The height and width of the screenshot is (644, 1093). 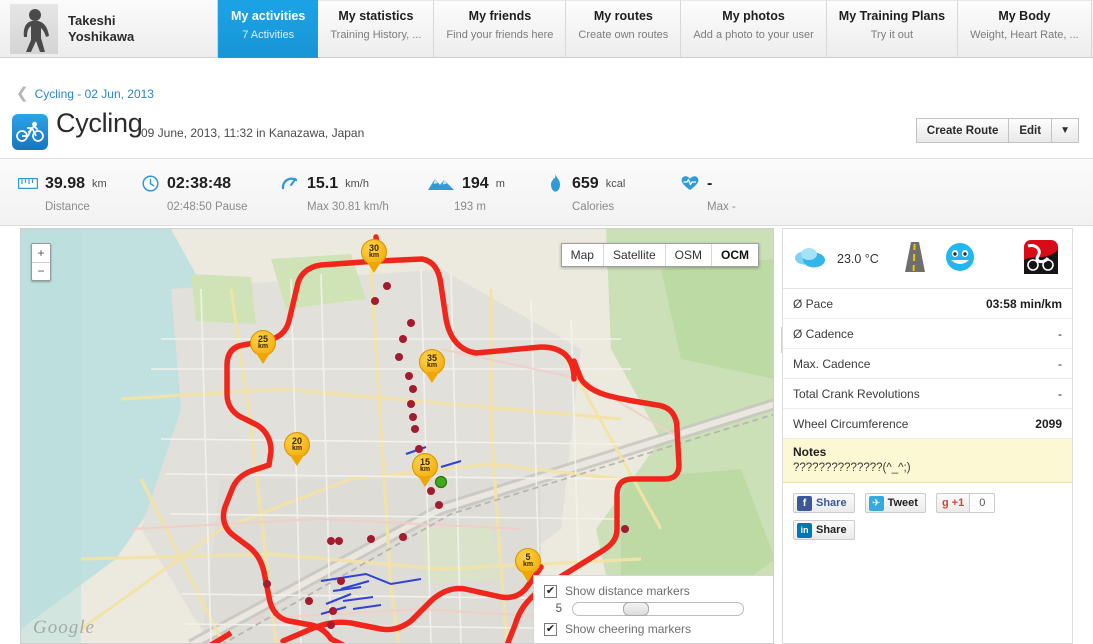 I want to click on chevron-left-icon: ❮, so click(x=22, y=93).